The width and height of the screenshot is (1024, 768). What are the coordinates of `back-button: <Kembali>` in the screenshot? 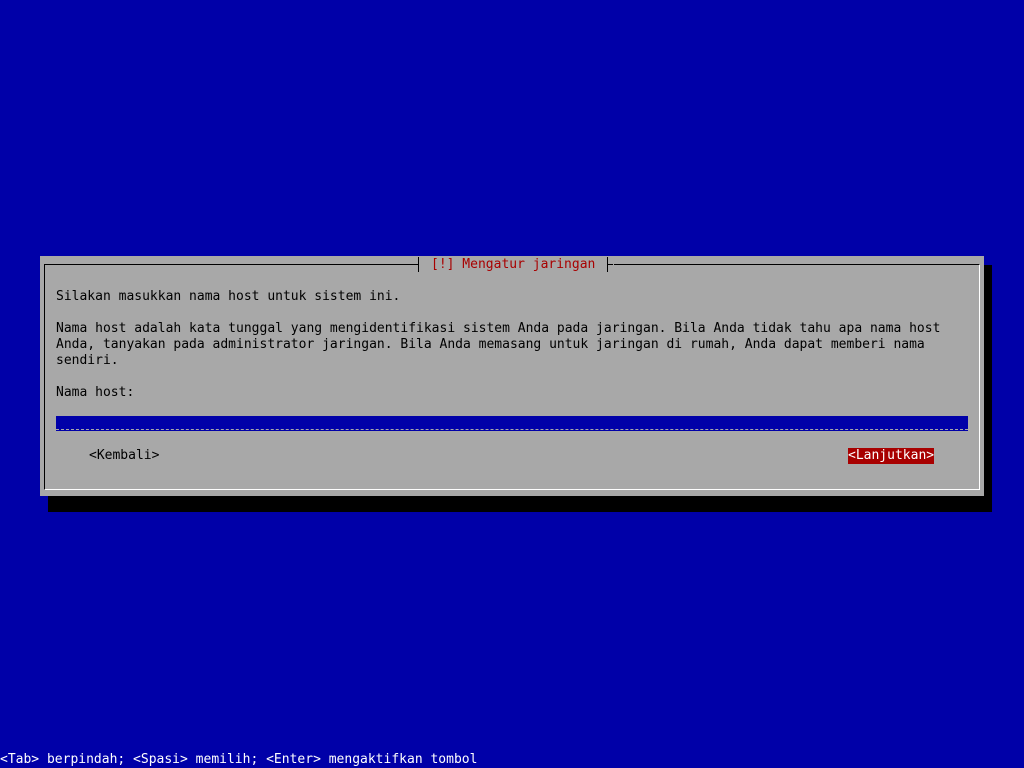 It's located at (124, 456).